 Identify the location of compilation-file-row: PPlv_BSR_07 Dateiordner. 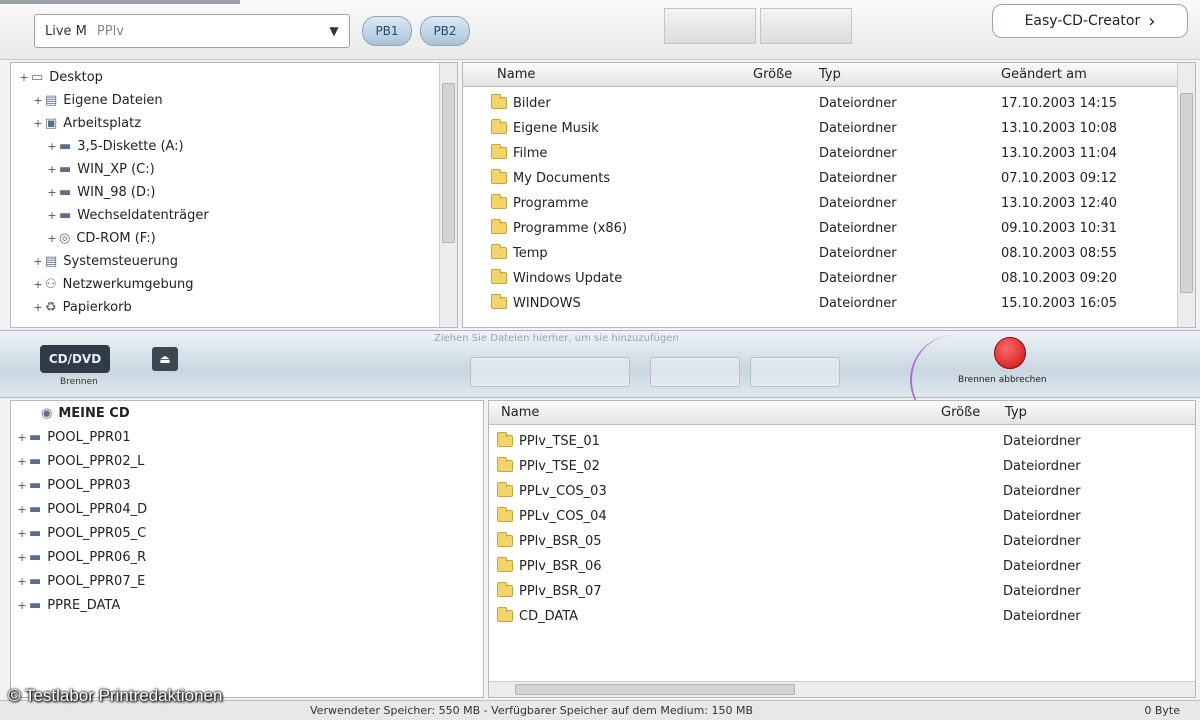
(842, 591).